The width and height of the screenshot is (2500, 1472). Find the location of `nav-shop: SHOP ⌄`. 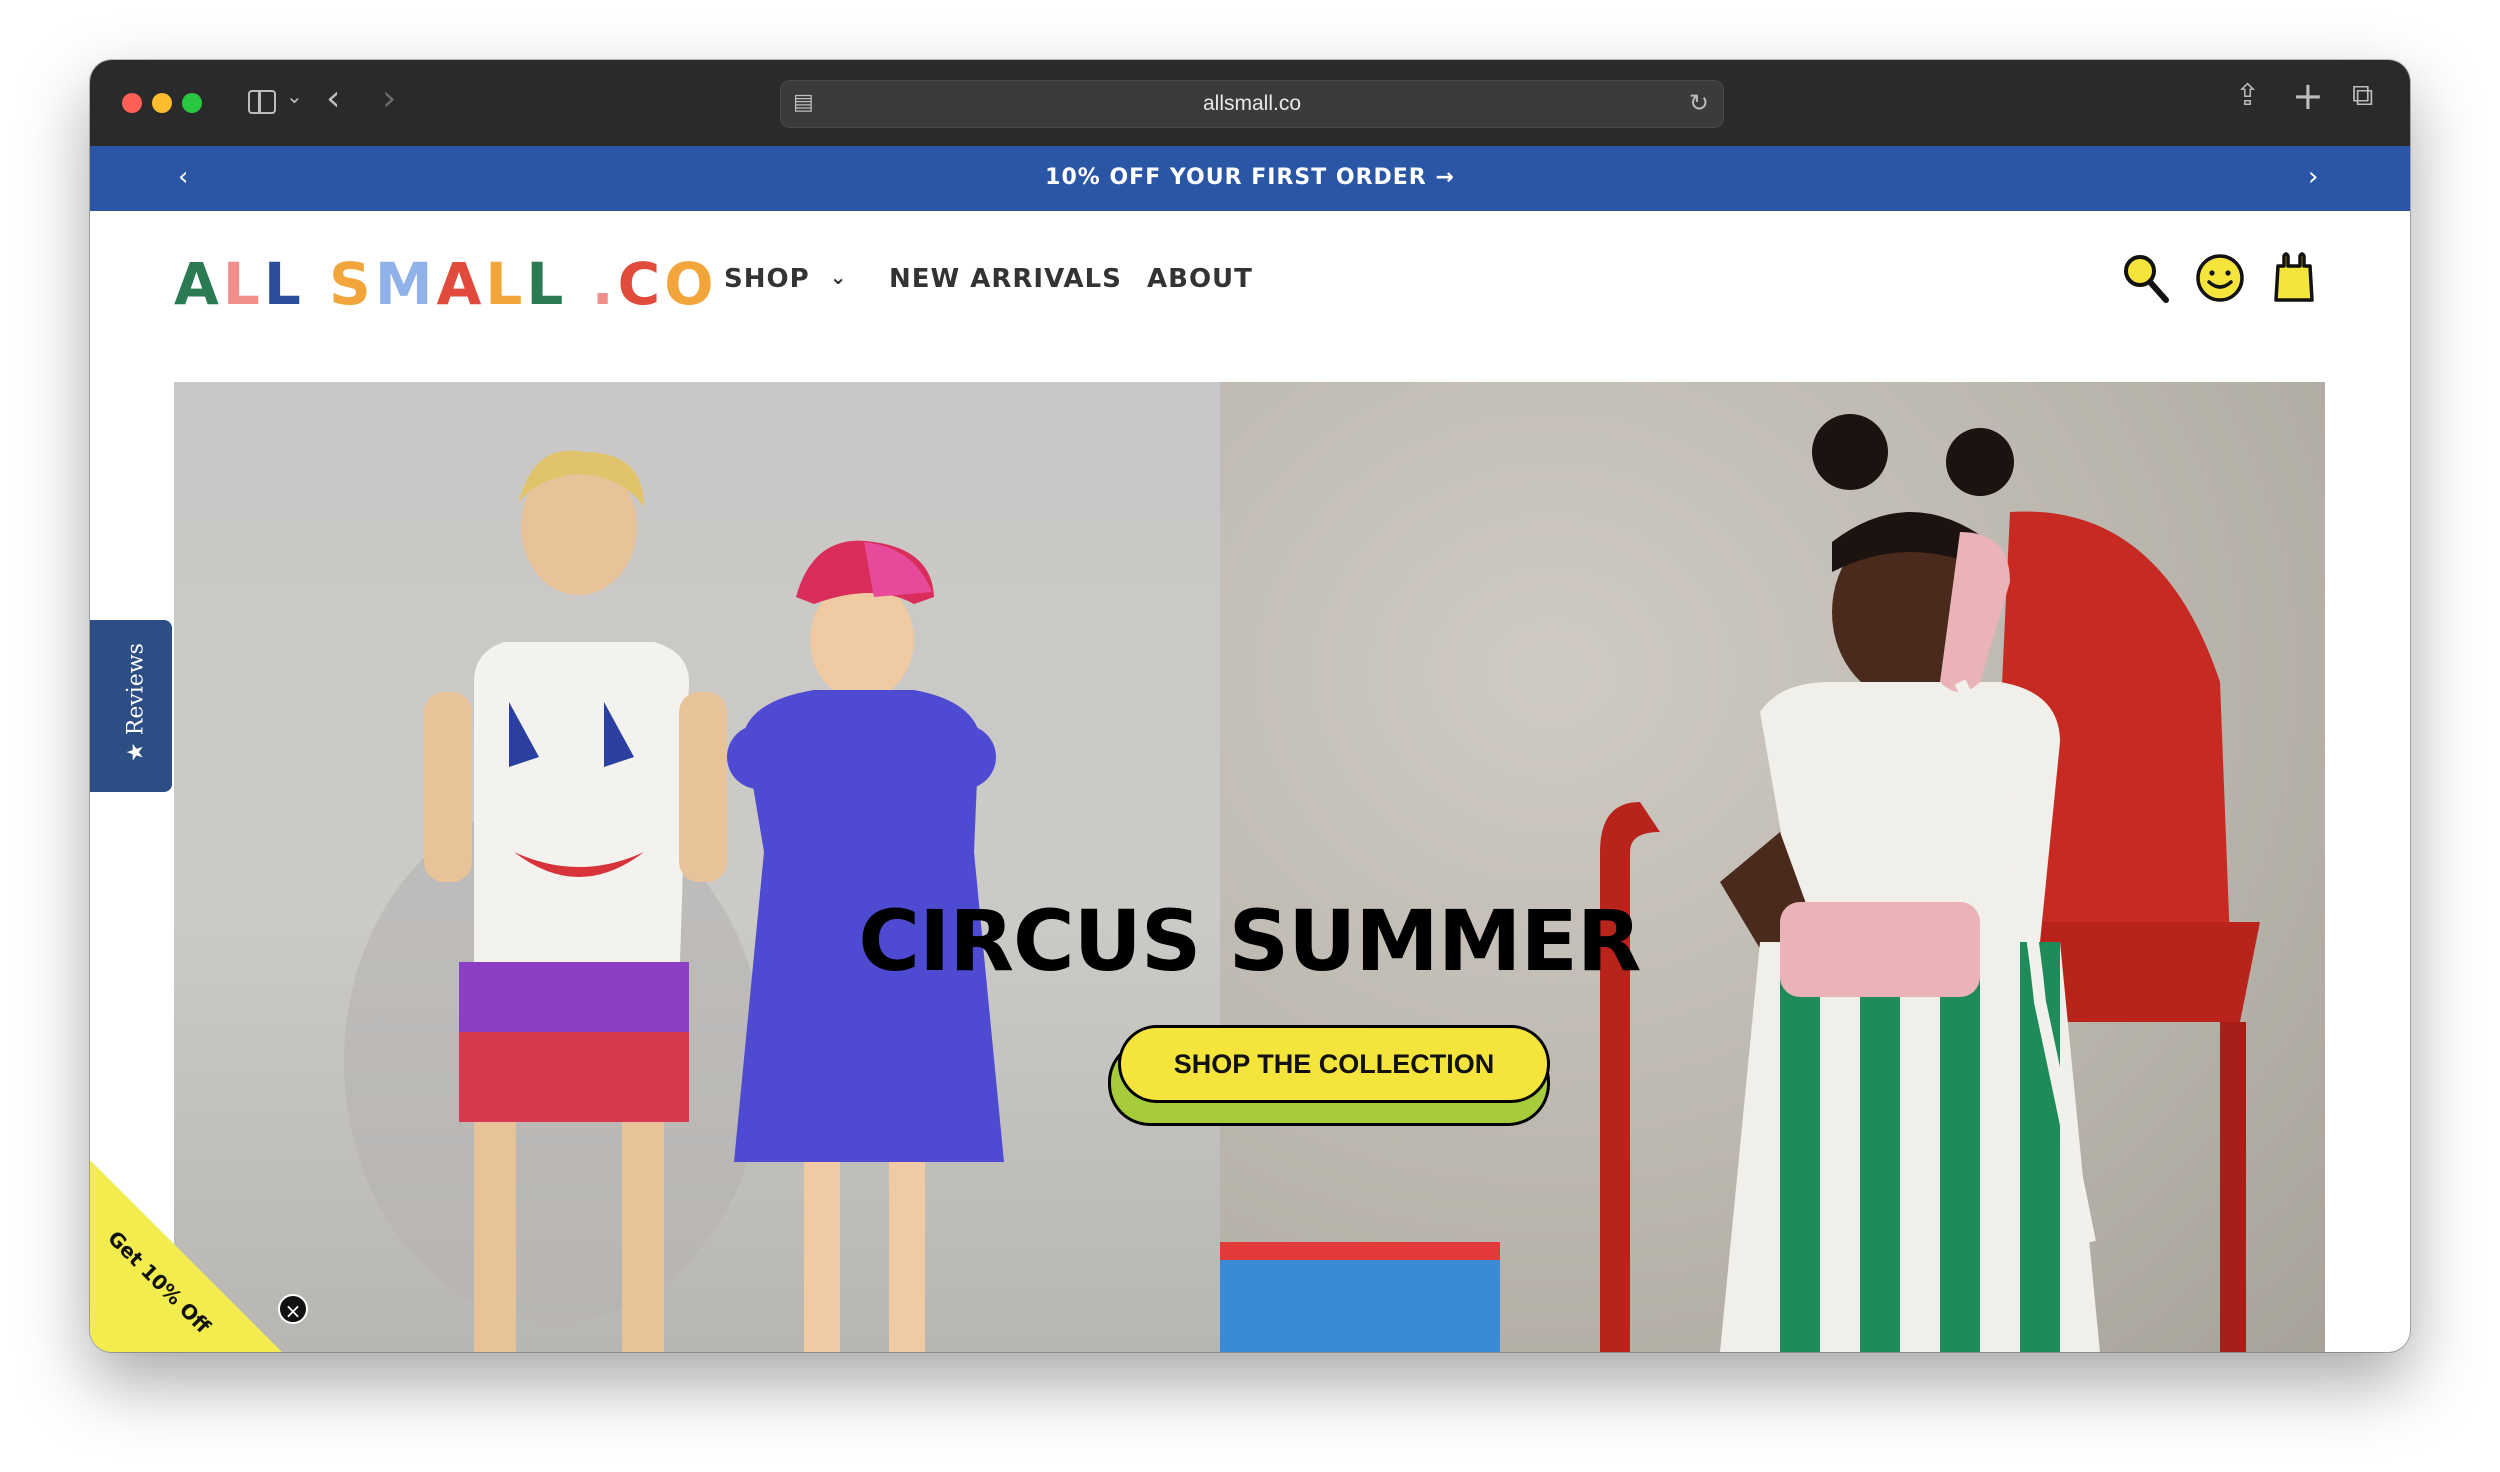

nav-shop: SHOP ⌄ is located at coordinates (785, 279).